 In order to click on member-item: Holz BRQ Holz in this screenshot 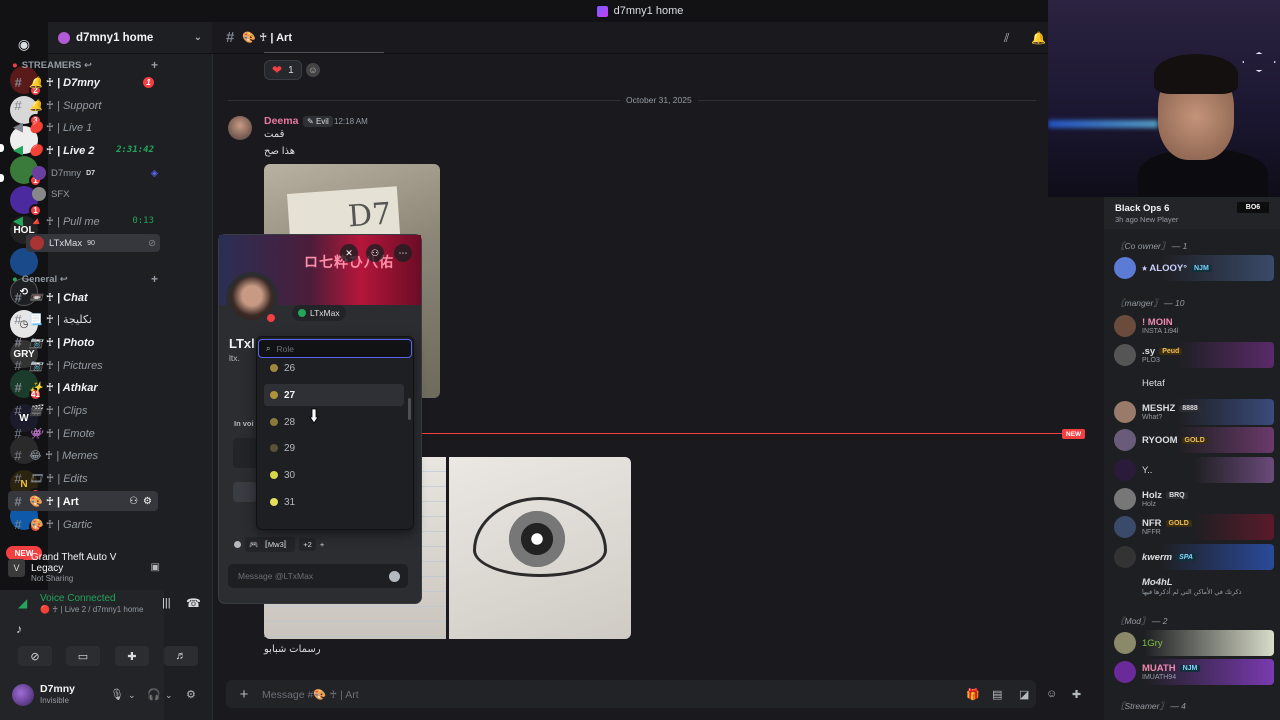, I will do `click(1193, 499)`.